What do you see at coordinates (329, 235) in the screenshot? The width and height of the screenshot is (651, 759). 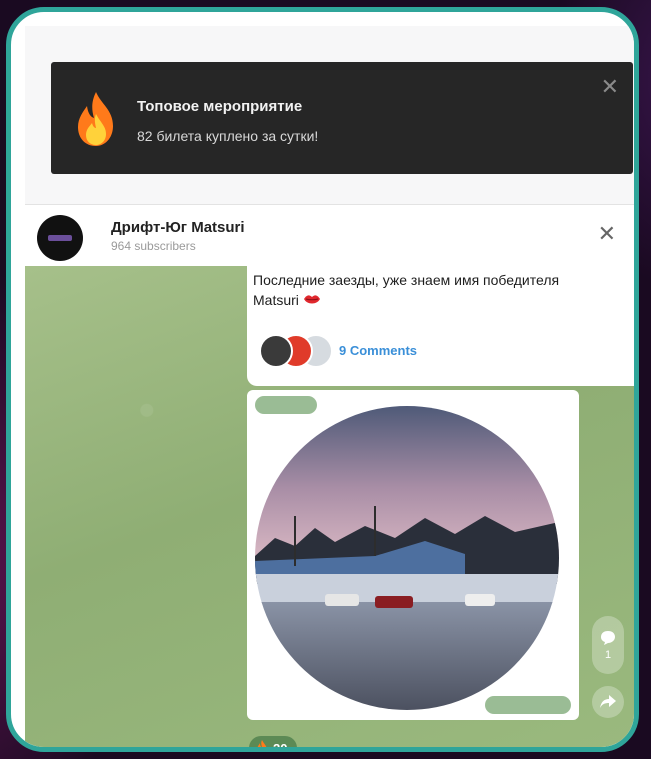 I see `chat-header: Дрифт-Юг Matsuri 964 subscribers ✕` at bounding box center [329, 235].